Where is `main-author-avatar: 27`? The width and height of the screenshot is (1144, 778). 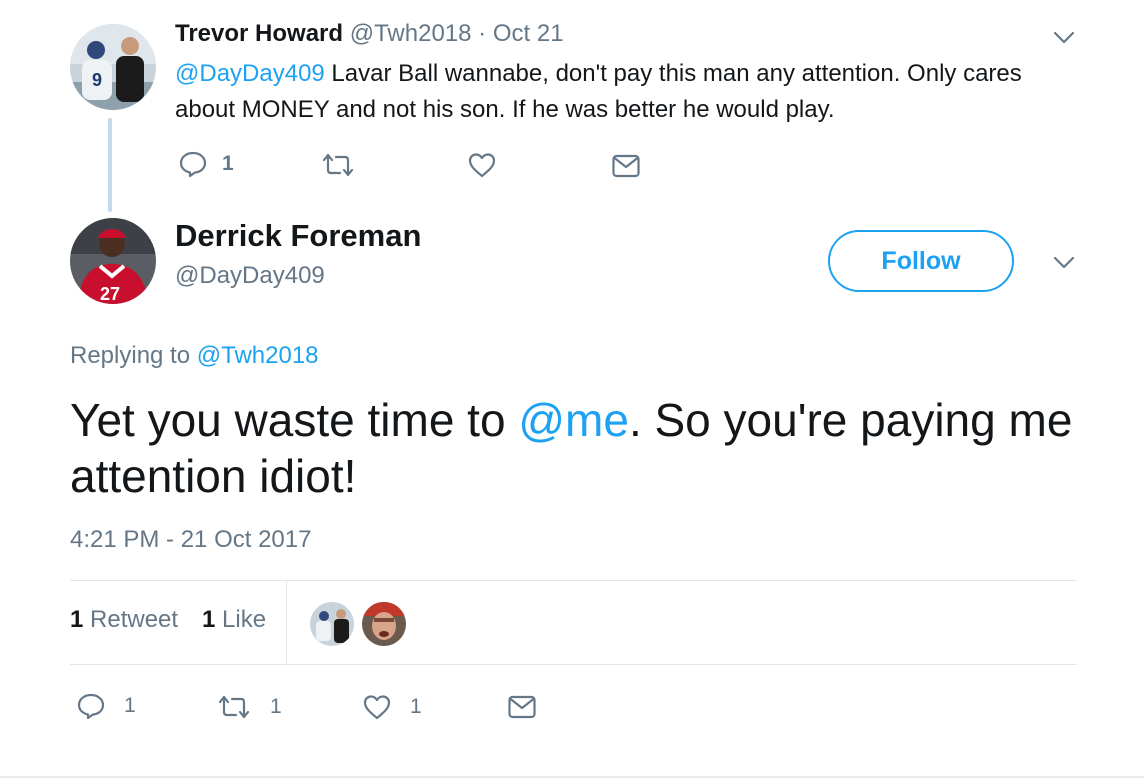 main-author-avatar: 27 is located at coordinates (113, 261).